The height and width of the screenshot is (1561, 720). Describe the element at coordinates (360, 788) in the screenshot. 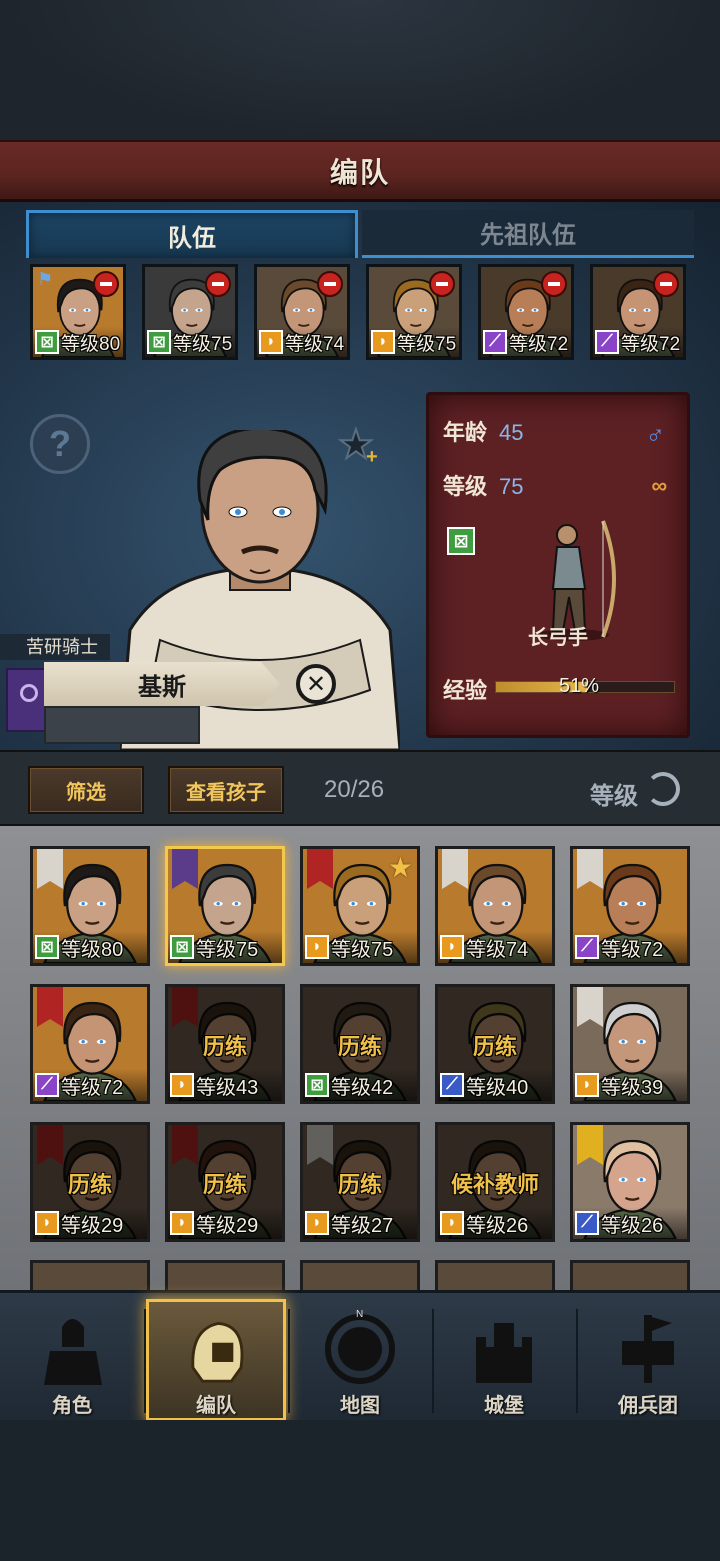

I see `filter-bar: 筛选 查看孩子 20/26 等级` at that location.